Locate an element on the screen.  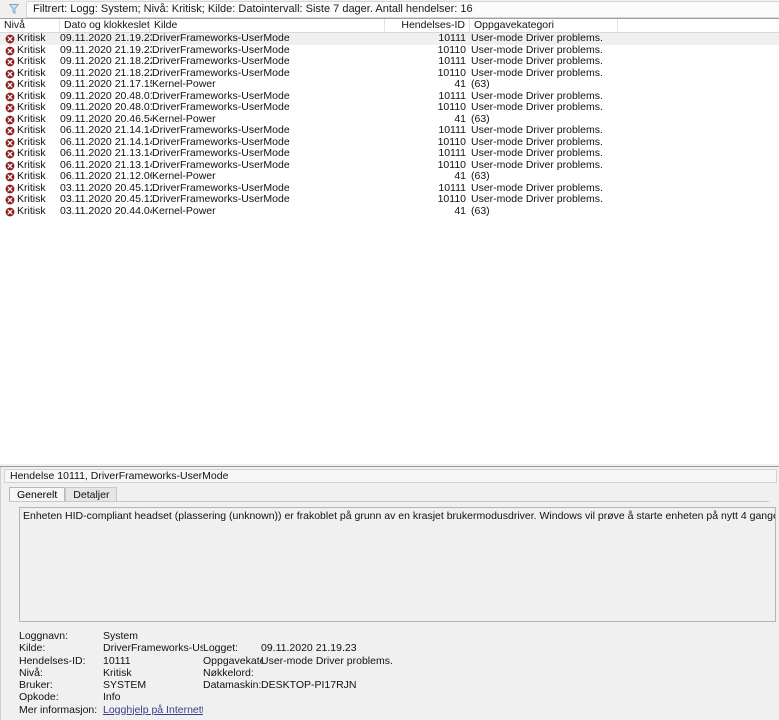
level-value: Kritisk is located at coordinates (117, 672).